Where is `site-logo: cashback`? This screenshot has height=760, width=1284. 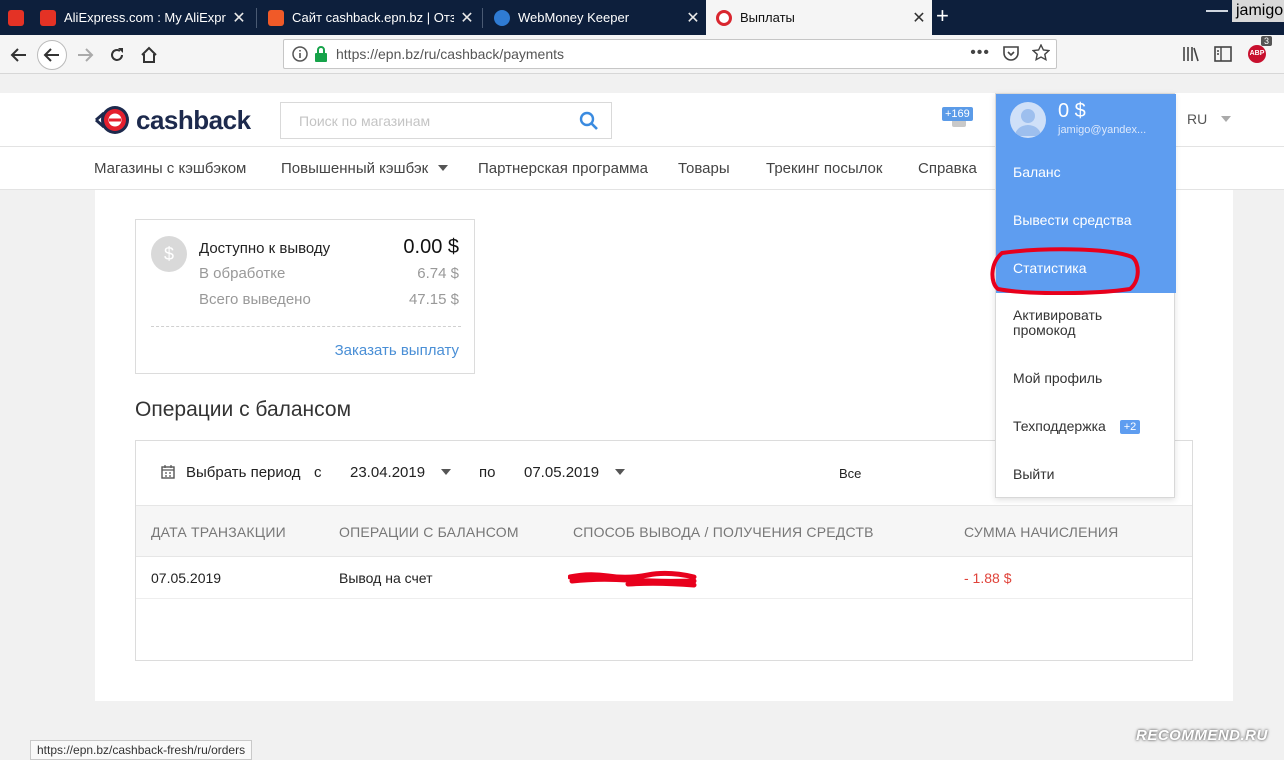
site-logo: cashback is located at coordinates (172, 120).